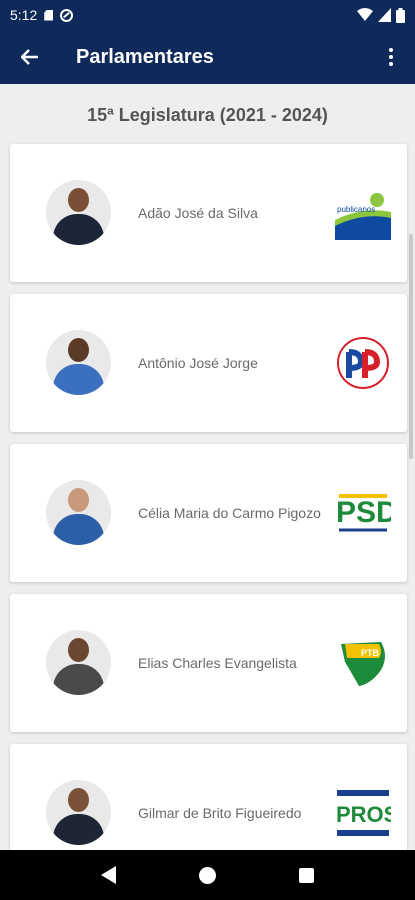  I want to click on parliamentarian-name: Célia Maria do Carmo Pigozo, so click(229, 513).